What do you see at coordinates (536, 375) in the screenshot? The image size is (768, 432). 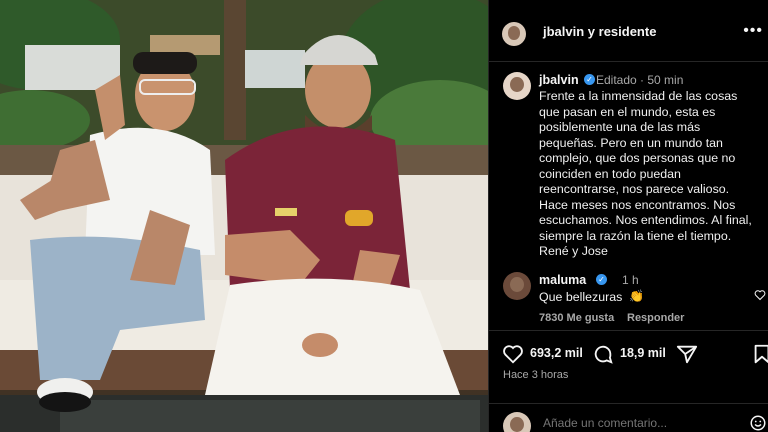 I see `post-time: Hace 3 horas` at bounding box center [536, 375].